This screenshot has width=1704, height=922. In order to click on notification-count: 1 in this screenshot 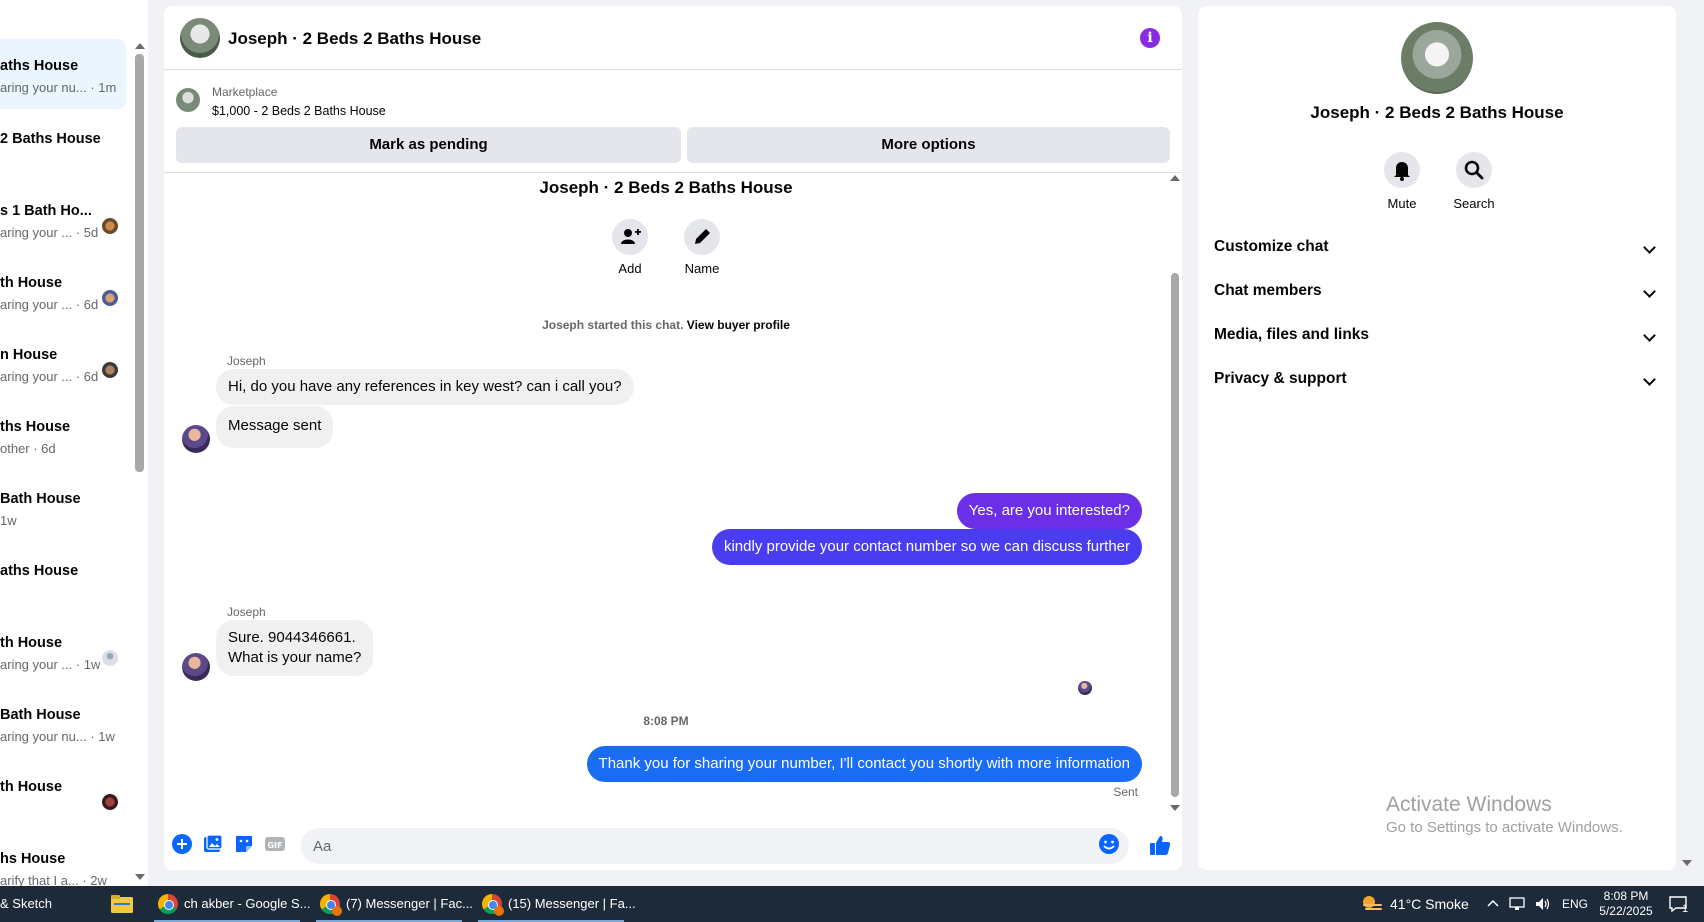, I will do `click(1685, 909)`.